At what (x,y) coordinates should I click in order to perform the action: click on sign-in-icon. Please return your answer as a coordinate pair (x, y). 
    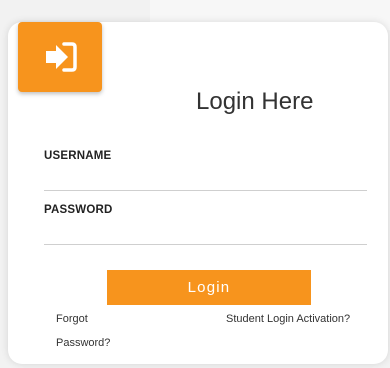
    Looking at the image, I should click on (61, 57).